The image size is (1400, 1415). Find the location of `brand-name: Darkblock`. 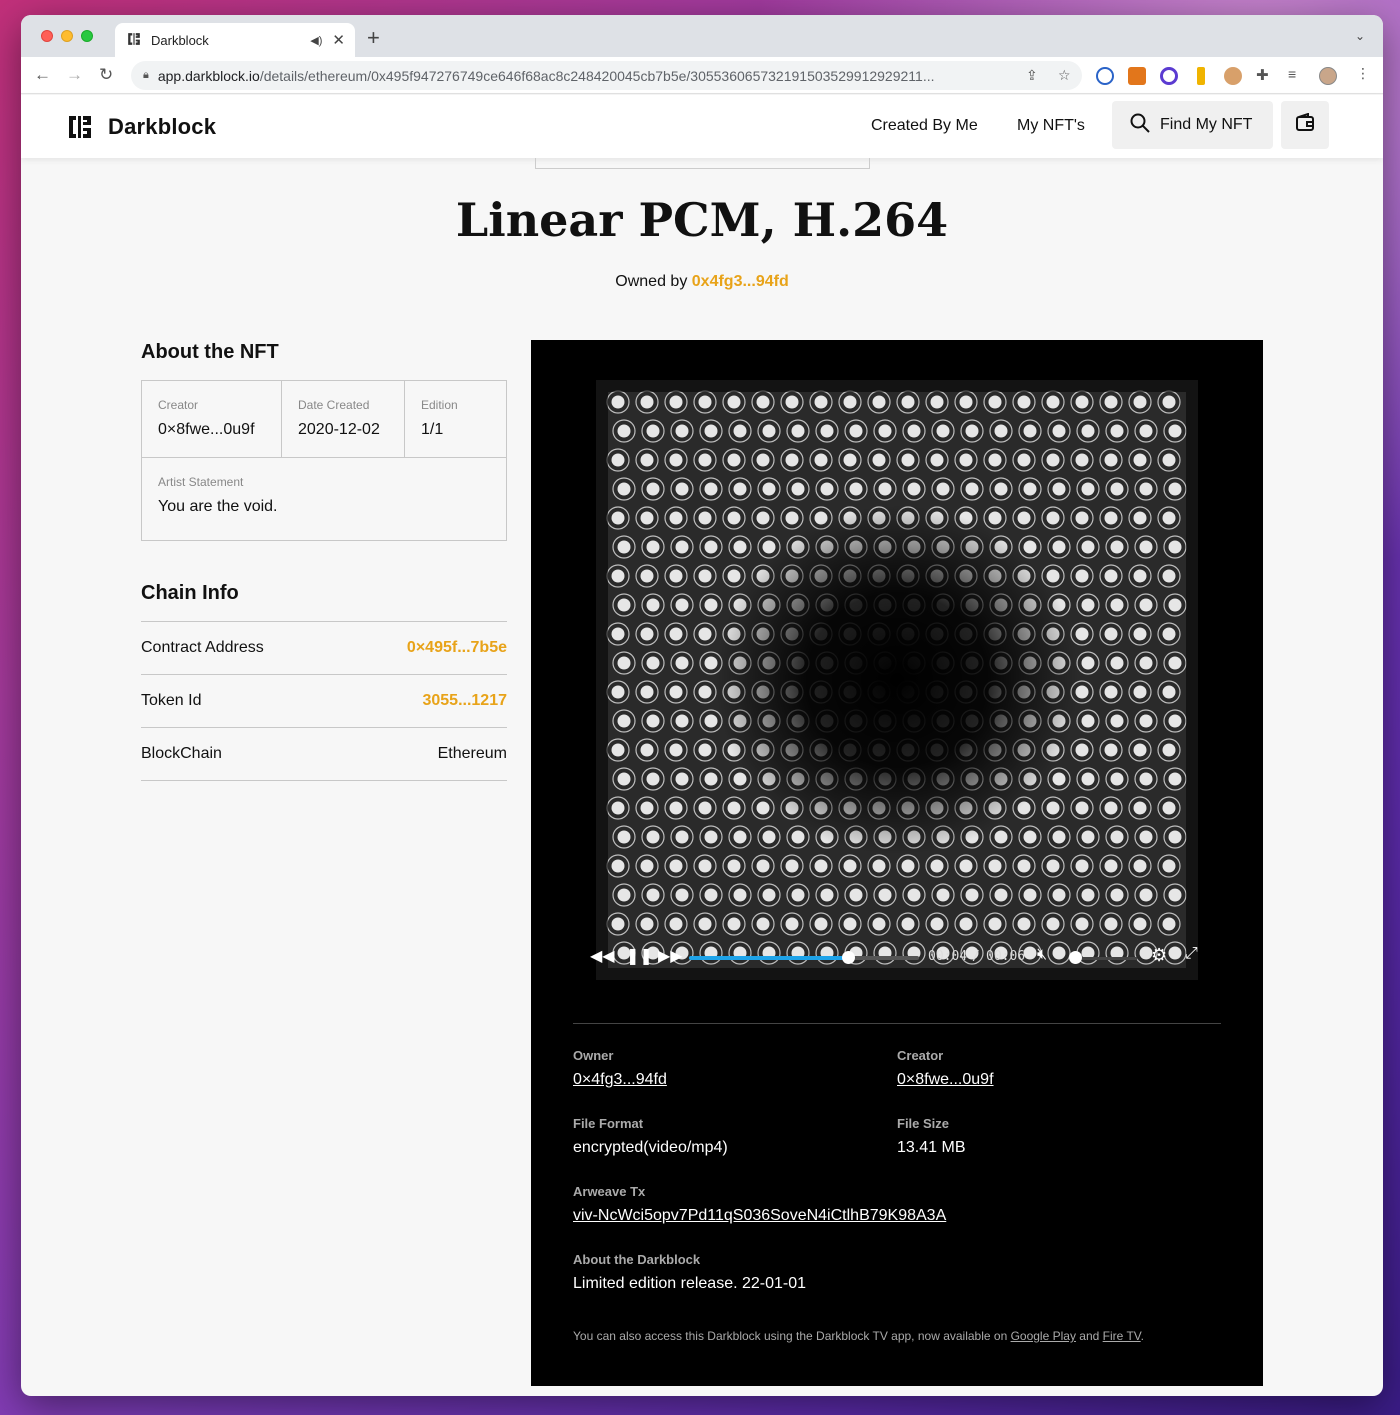

brand-name: Darkblock is located at coordinates (162, 126).